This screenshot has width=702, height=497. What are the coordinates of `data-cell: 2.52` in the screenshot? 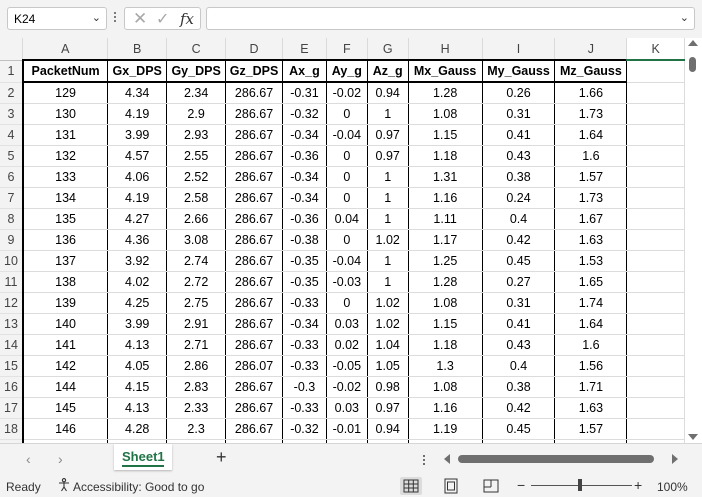 It's located at (196, 177).